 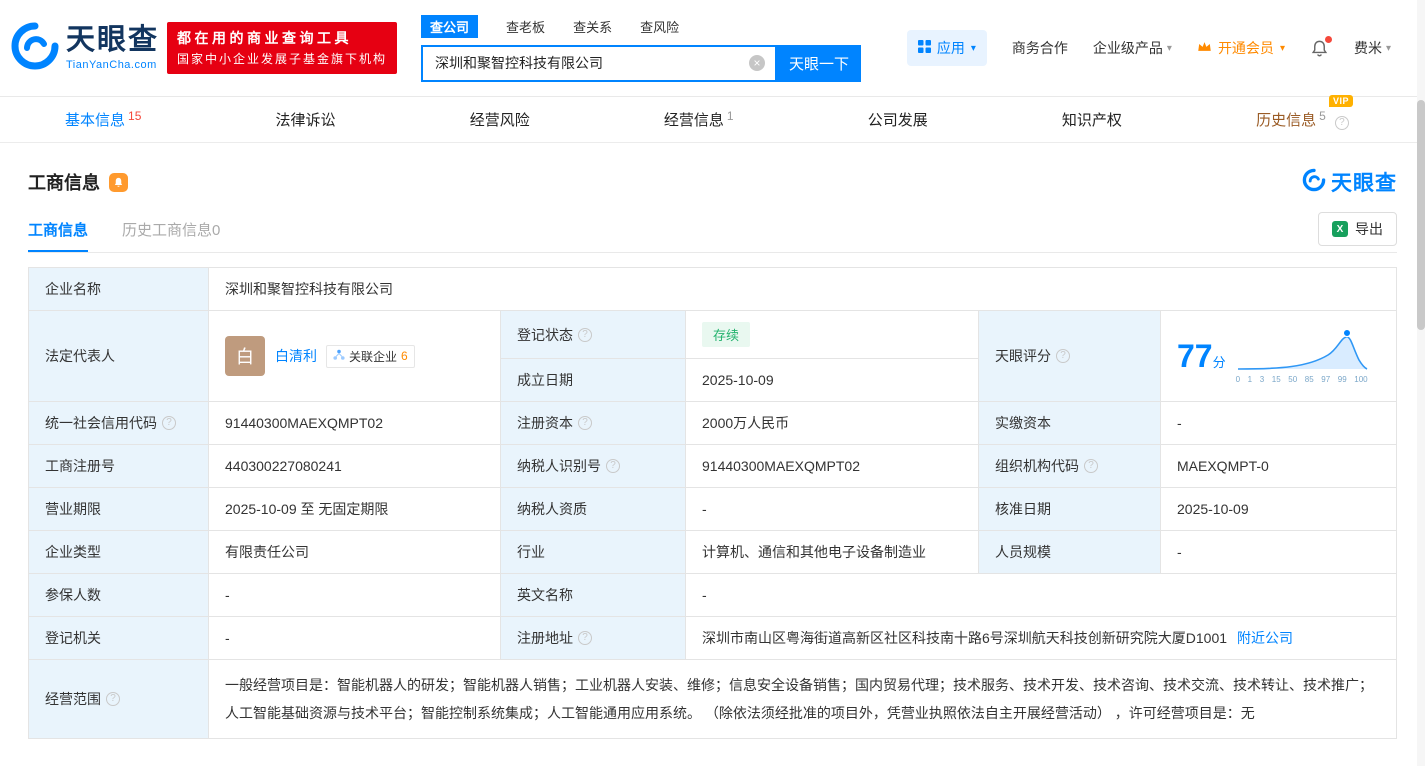 What do you see at coordinates (1364, 183) in the screenshot?
I see `tianyancha-watermark-text: 天眼查` at bounding box center [1364, 183].